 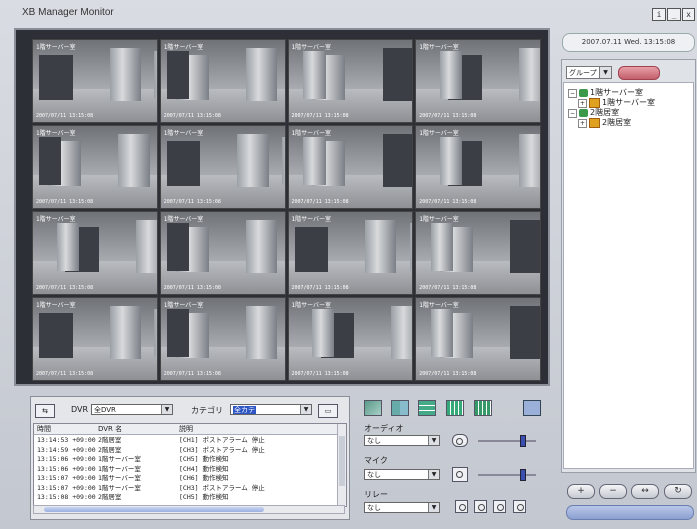 I want to click on audio-volume-track, so click(x=507, y=441).